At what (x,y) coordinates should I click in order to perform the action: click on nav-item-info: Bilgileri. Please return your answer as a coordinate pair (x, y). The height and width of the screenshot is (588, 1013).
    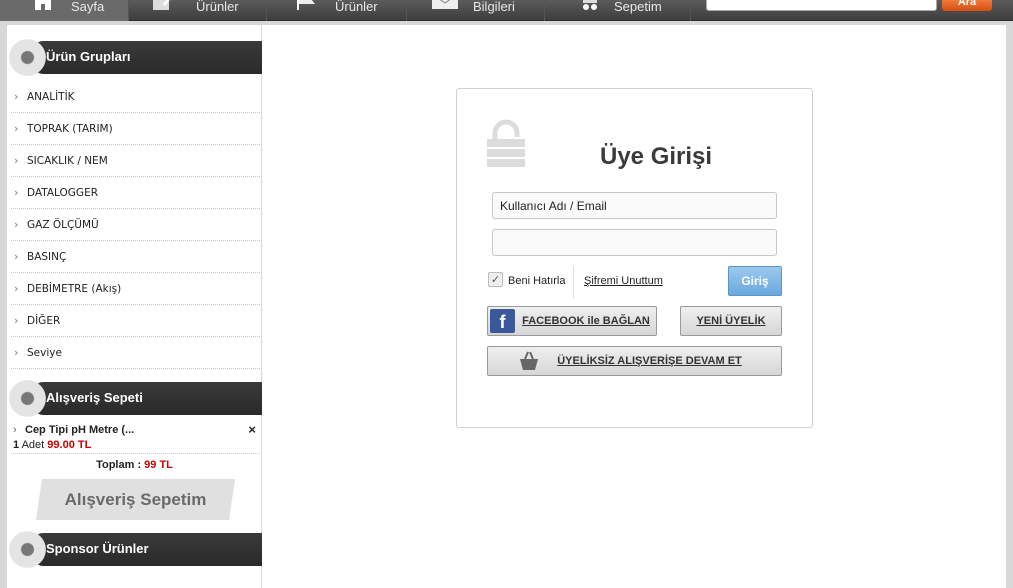
    Looking at the image, I should click on (476, 10).